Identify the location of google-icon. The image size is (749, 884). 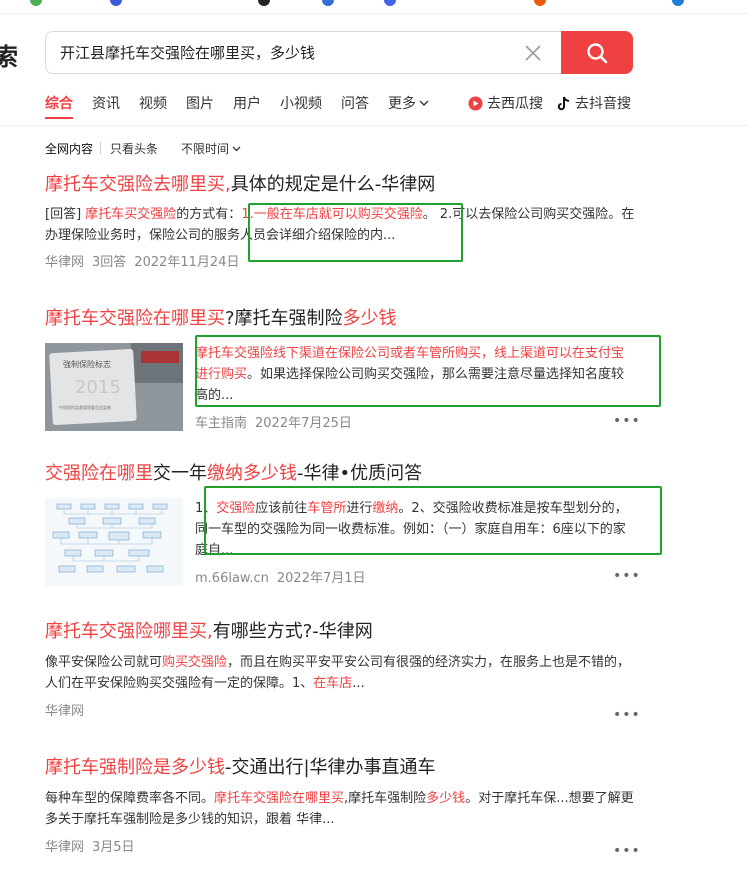
(36, 3).